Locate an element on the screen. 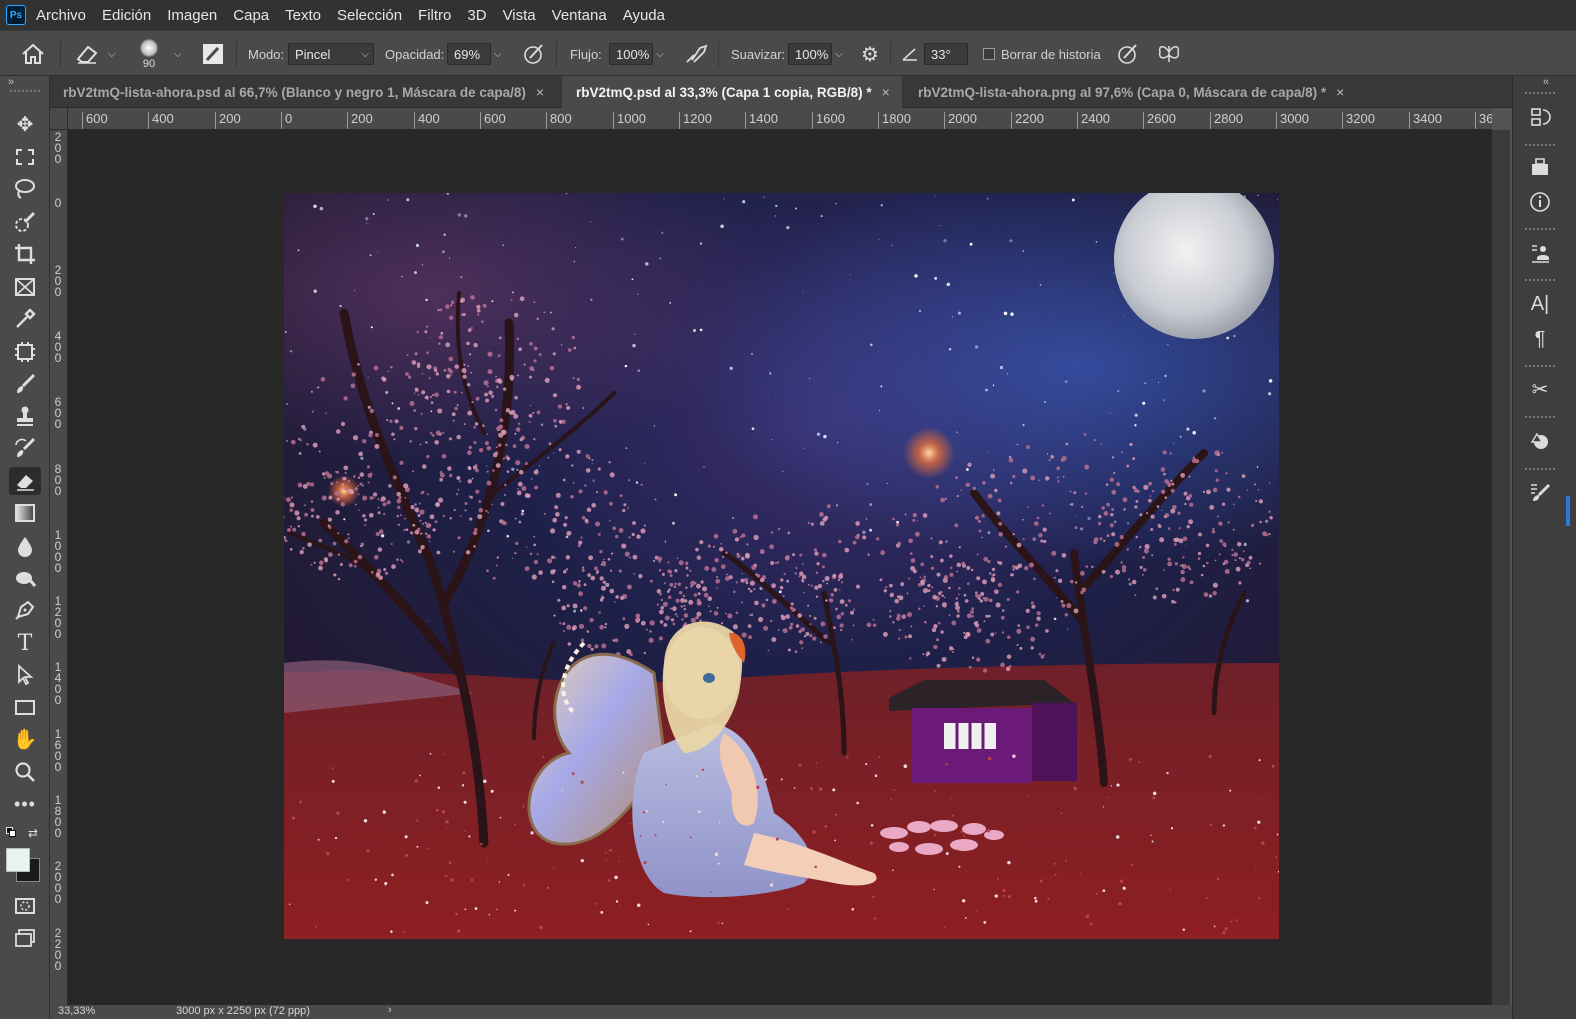 The width and height of the screenshot is (1576, 1019). menu-imagen: Imagen is located at coordinates (192, 15).